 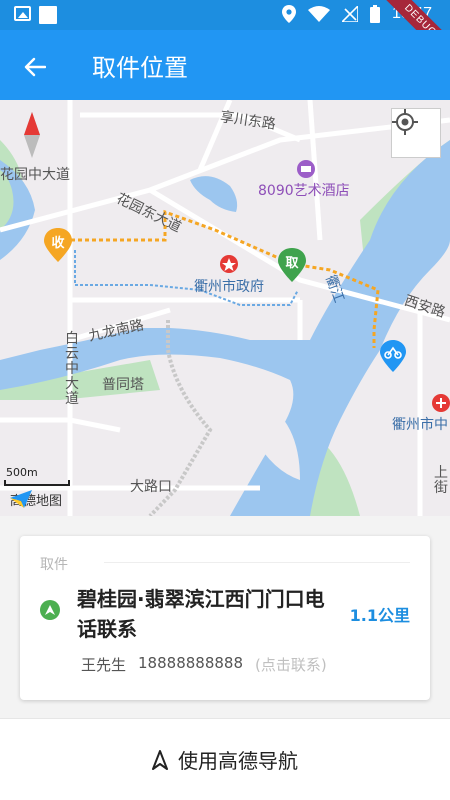 I want to click on compass-icon, so click(x=32, y=135).